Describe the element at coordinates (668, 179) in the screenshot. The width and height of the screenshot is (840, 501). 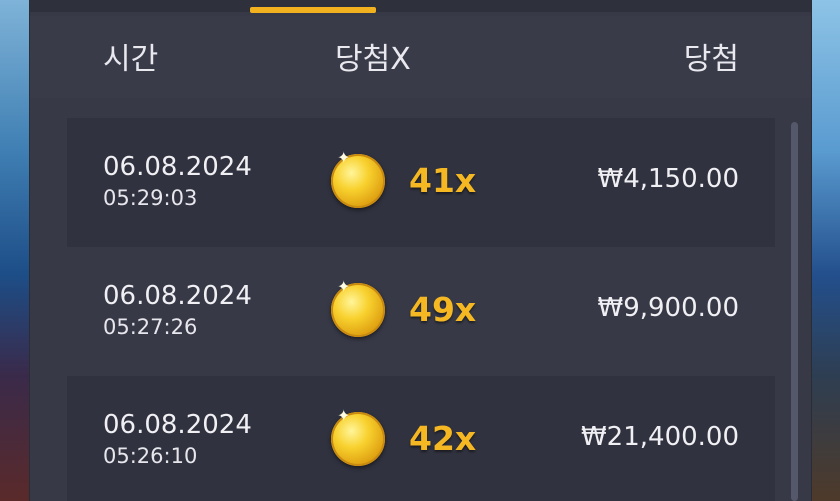
I see `row-amount: ₩4,150.00` at that location.